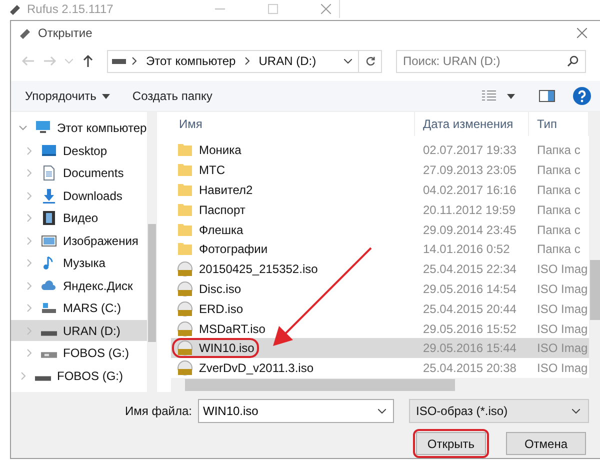 The width and height of the screenshot is (600, 461). Describe the element at coordinates (79, 195) in the screenshot. I see `sidebar-item: Downloads` at that location.